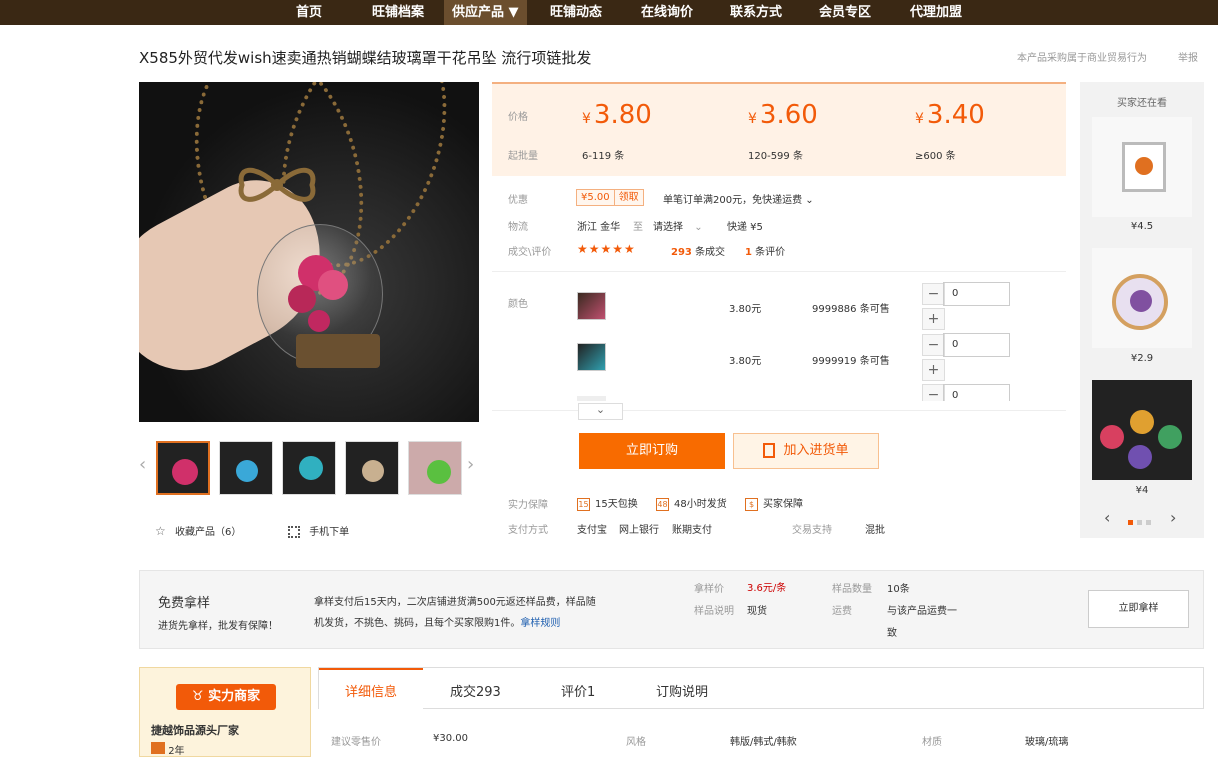 This screenshot has height=757, width=1218. Describe the element at coordinates (578, 690) in the screenshot. I see `tab-reviews: 评价1` at that location.